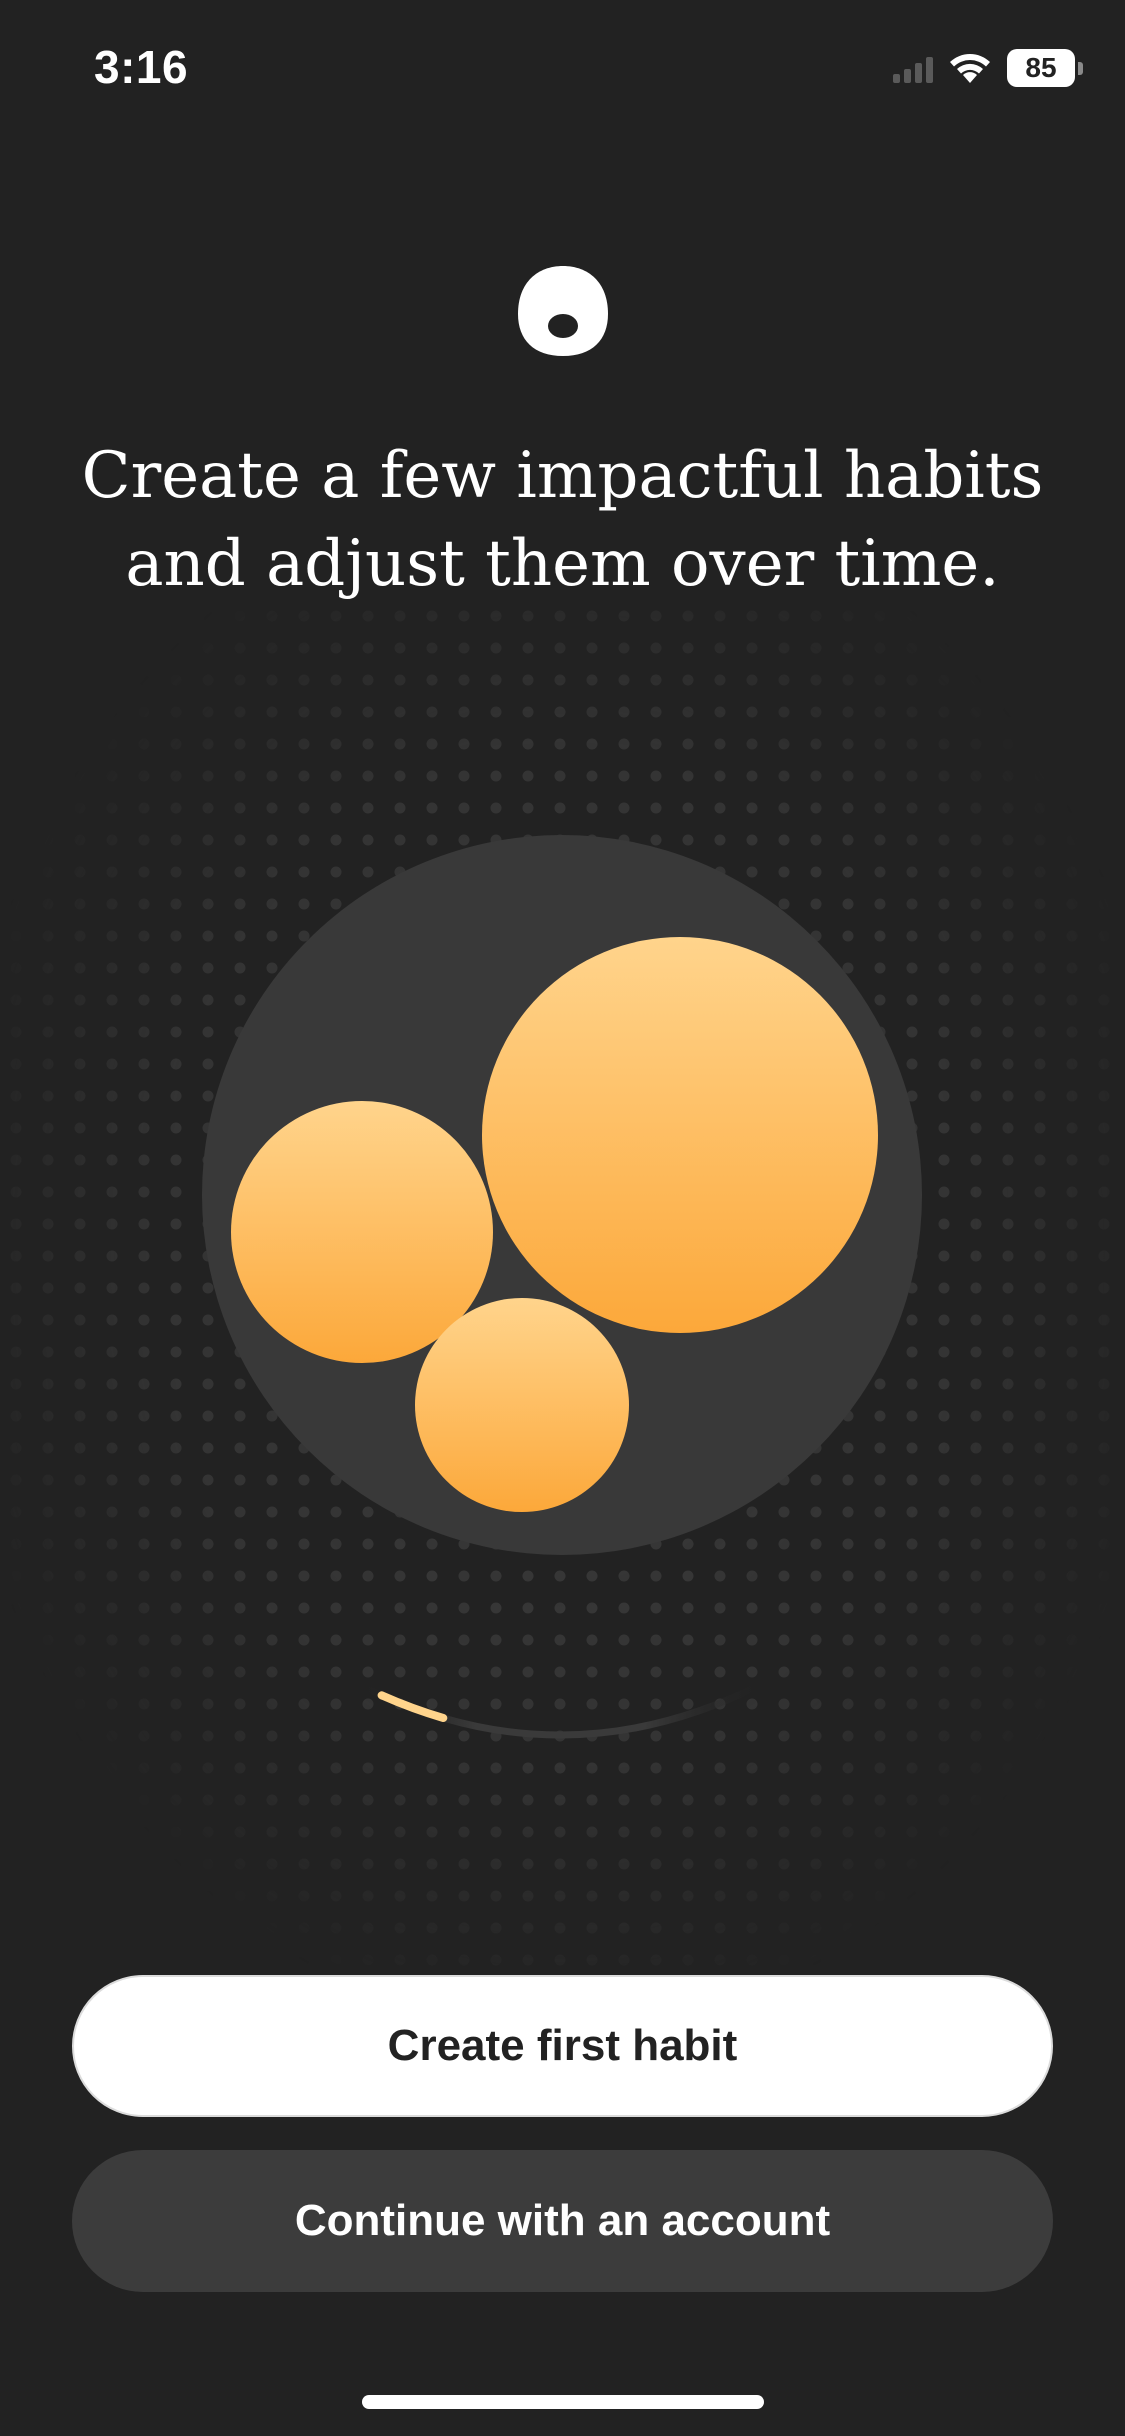  What do you see at coordinates (563, 2402) in the screenshot?
I see `home-indicator` at bounding box center [563, 2402].